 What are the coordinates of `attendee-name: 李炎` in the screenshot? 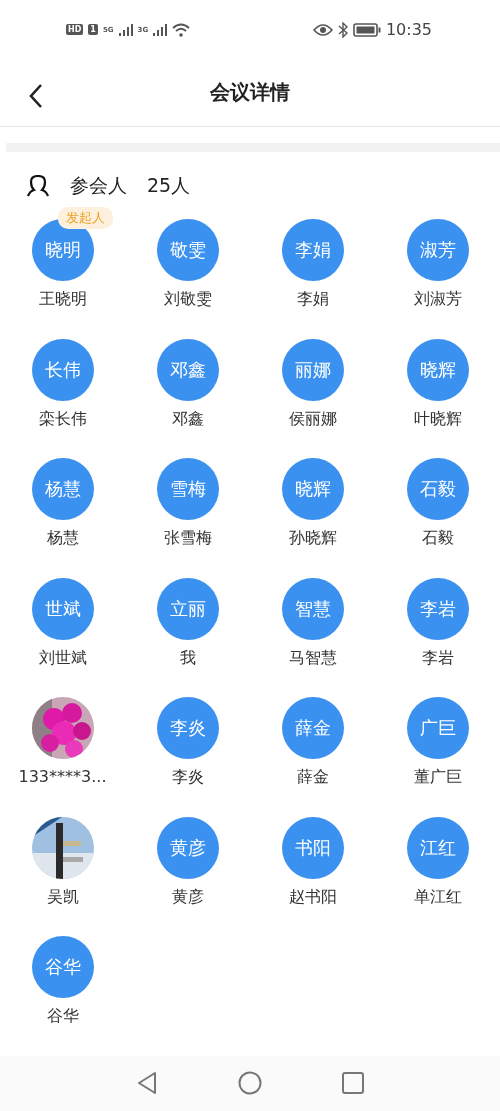 It's located at (187, 778).